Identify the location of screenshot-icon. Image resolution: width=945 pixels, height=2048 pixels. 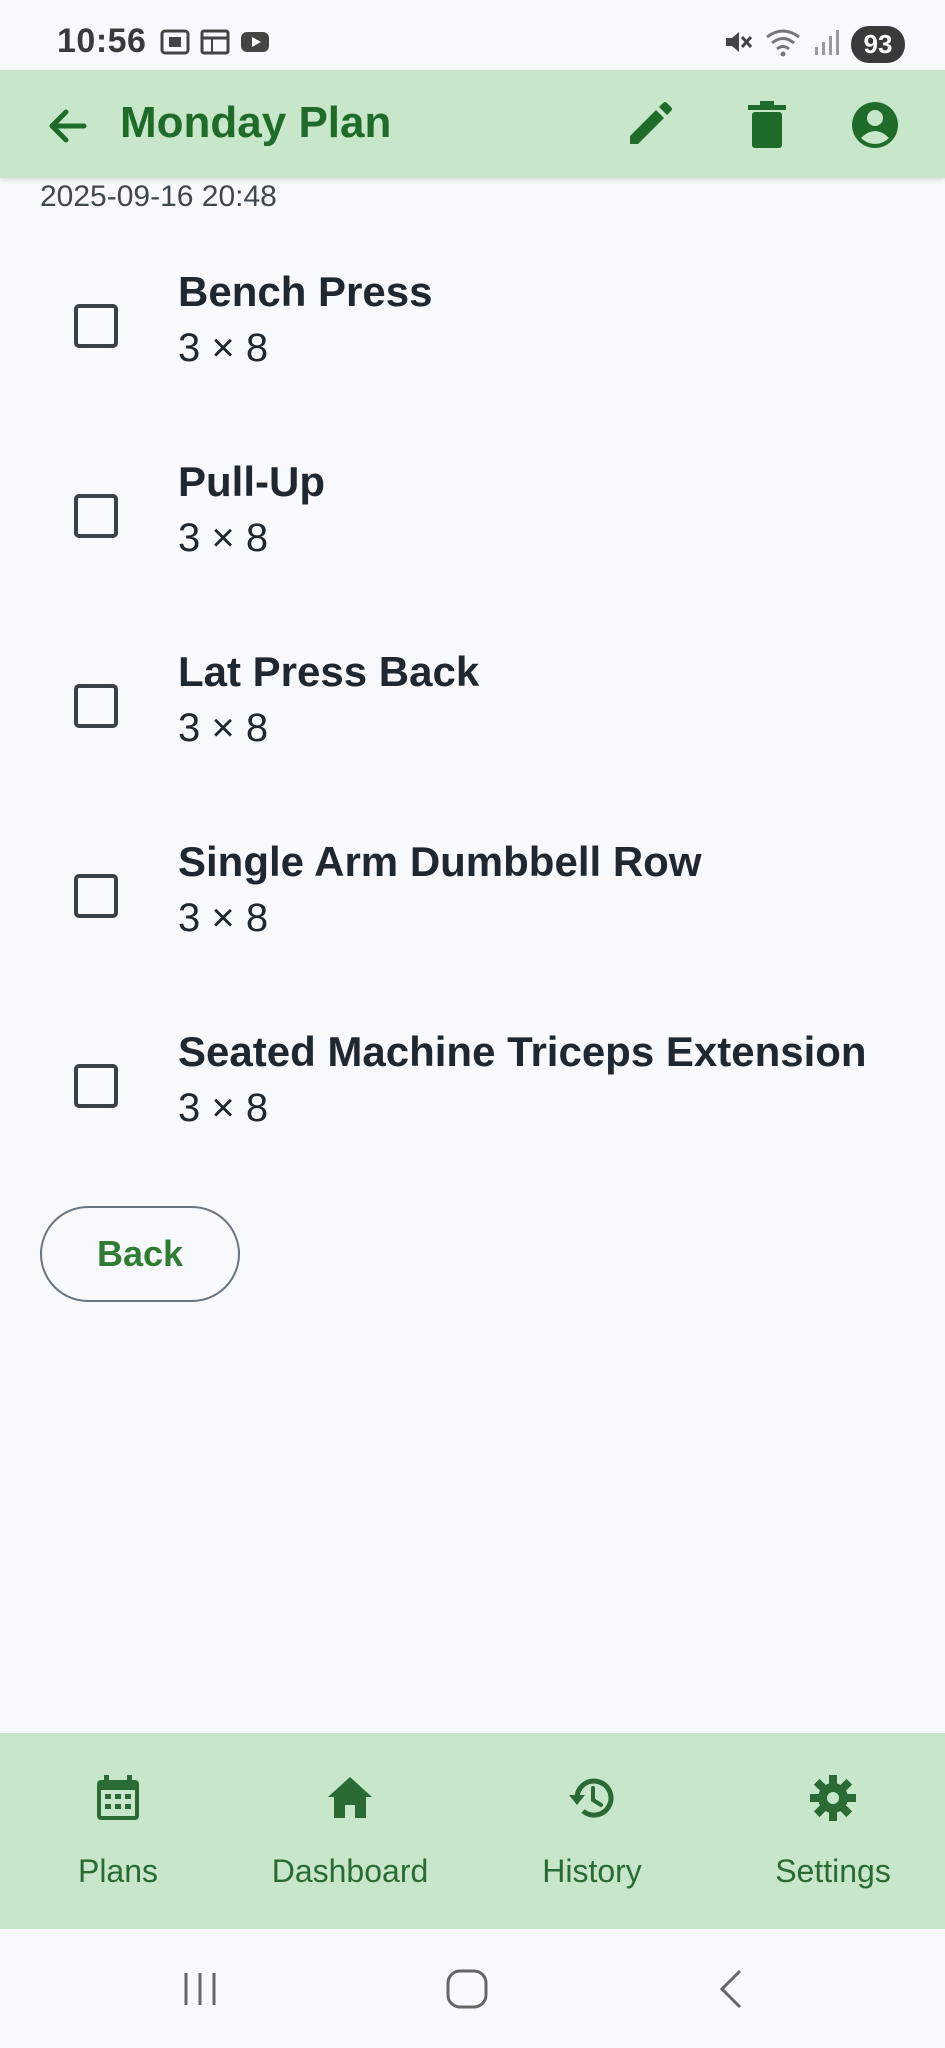
(175, 42).